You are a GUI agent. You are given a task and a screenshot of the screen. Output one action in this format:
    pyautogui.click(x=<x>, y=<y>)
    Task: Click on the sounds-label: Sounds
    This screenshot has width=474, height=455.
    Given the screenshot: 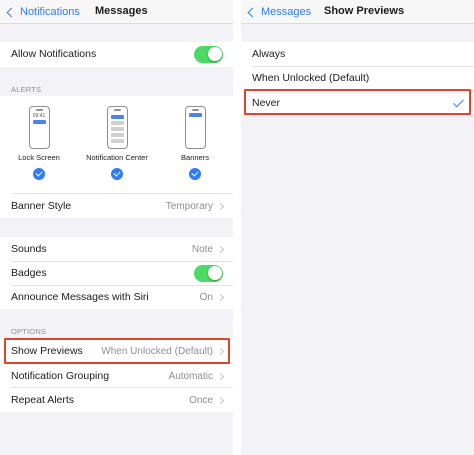 What is the action you would take?
    pyautogui.click(x=29, y=249)
    